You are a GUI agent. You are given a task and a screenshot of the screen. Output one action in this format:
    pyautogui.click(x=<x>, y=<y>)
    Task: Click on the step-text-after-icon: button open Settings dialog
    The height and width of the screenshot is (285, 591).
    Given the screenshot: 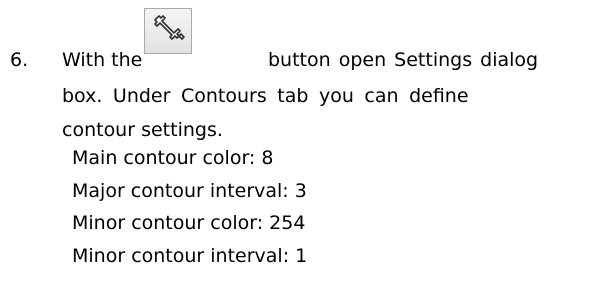 What is the action you would take?
    pyautogui.click(x=403, y=60)
    